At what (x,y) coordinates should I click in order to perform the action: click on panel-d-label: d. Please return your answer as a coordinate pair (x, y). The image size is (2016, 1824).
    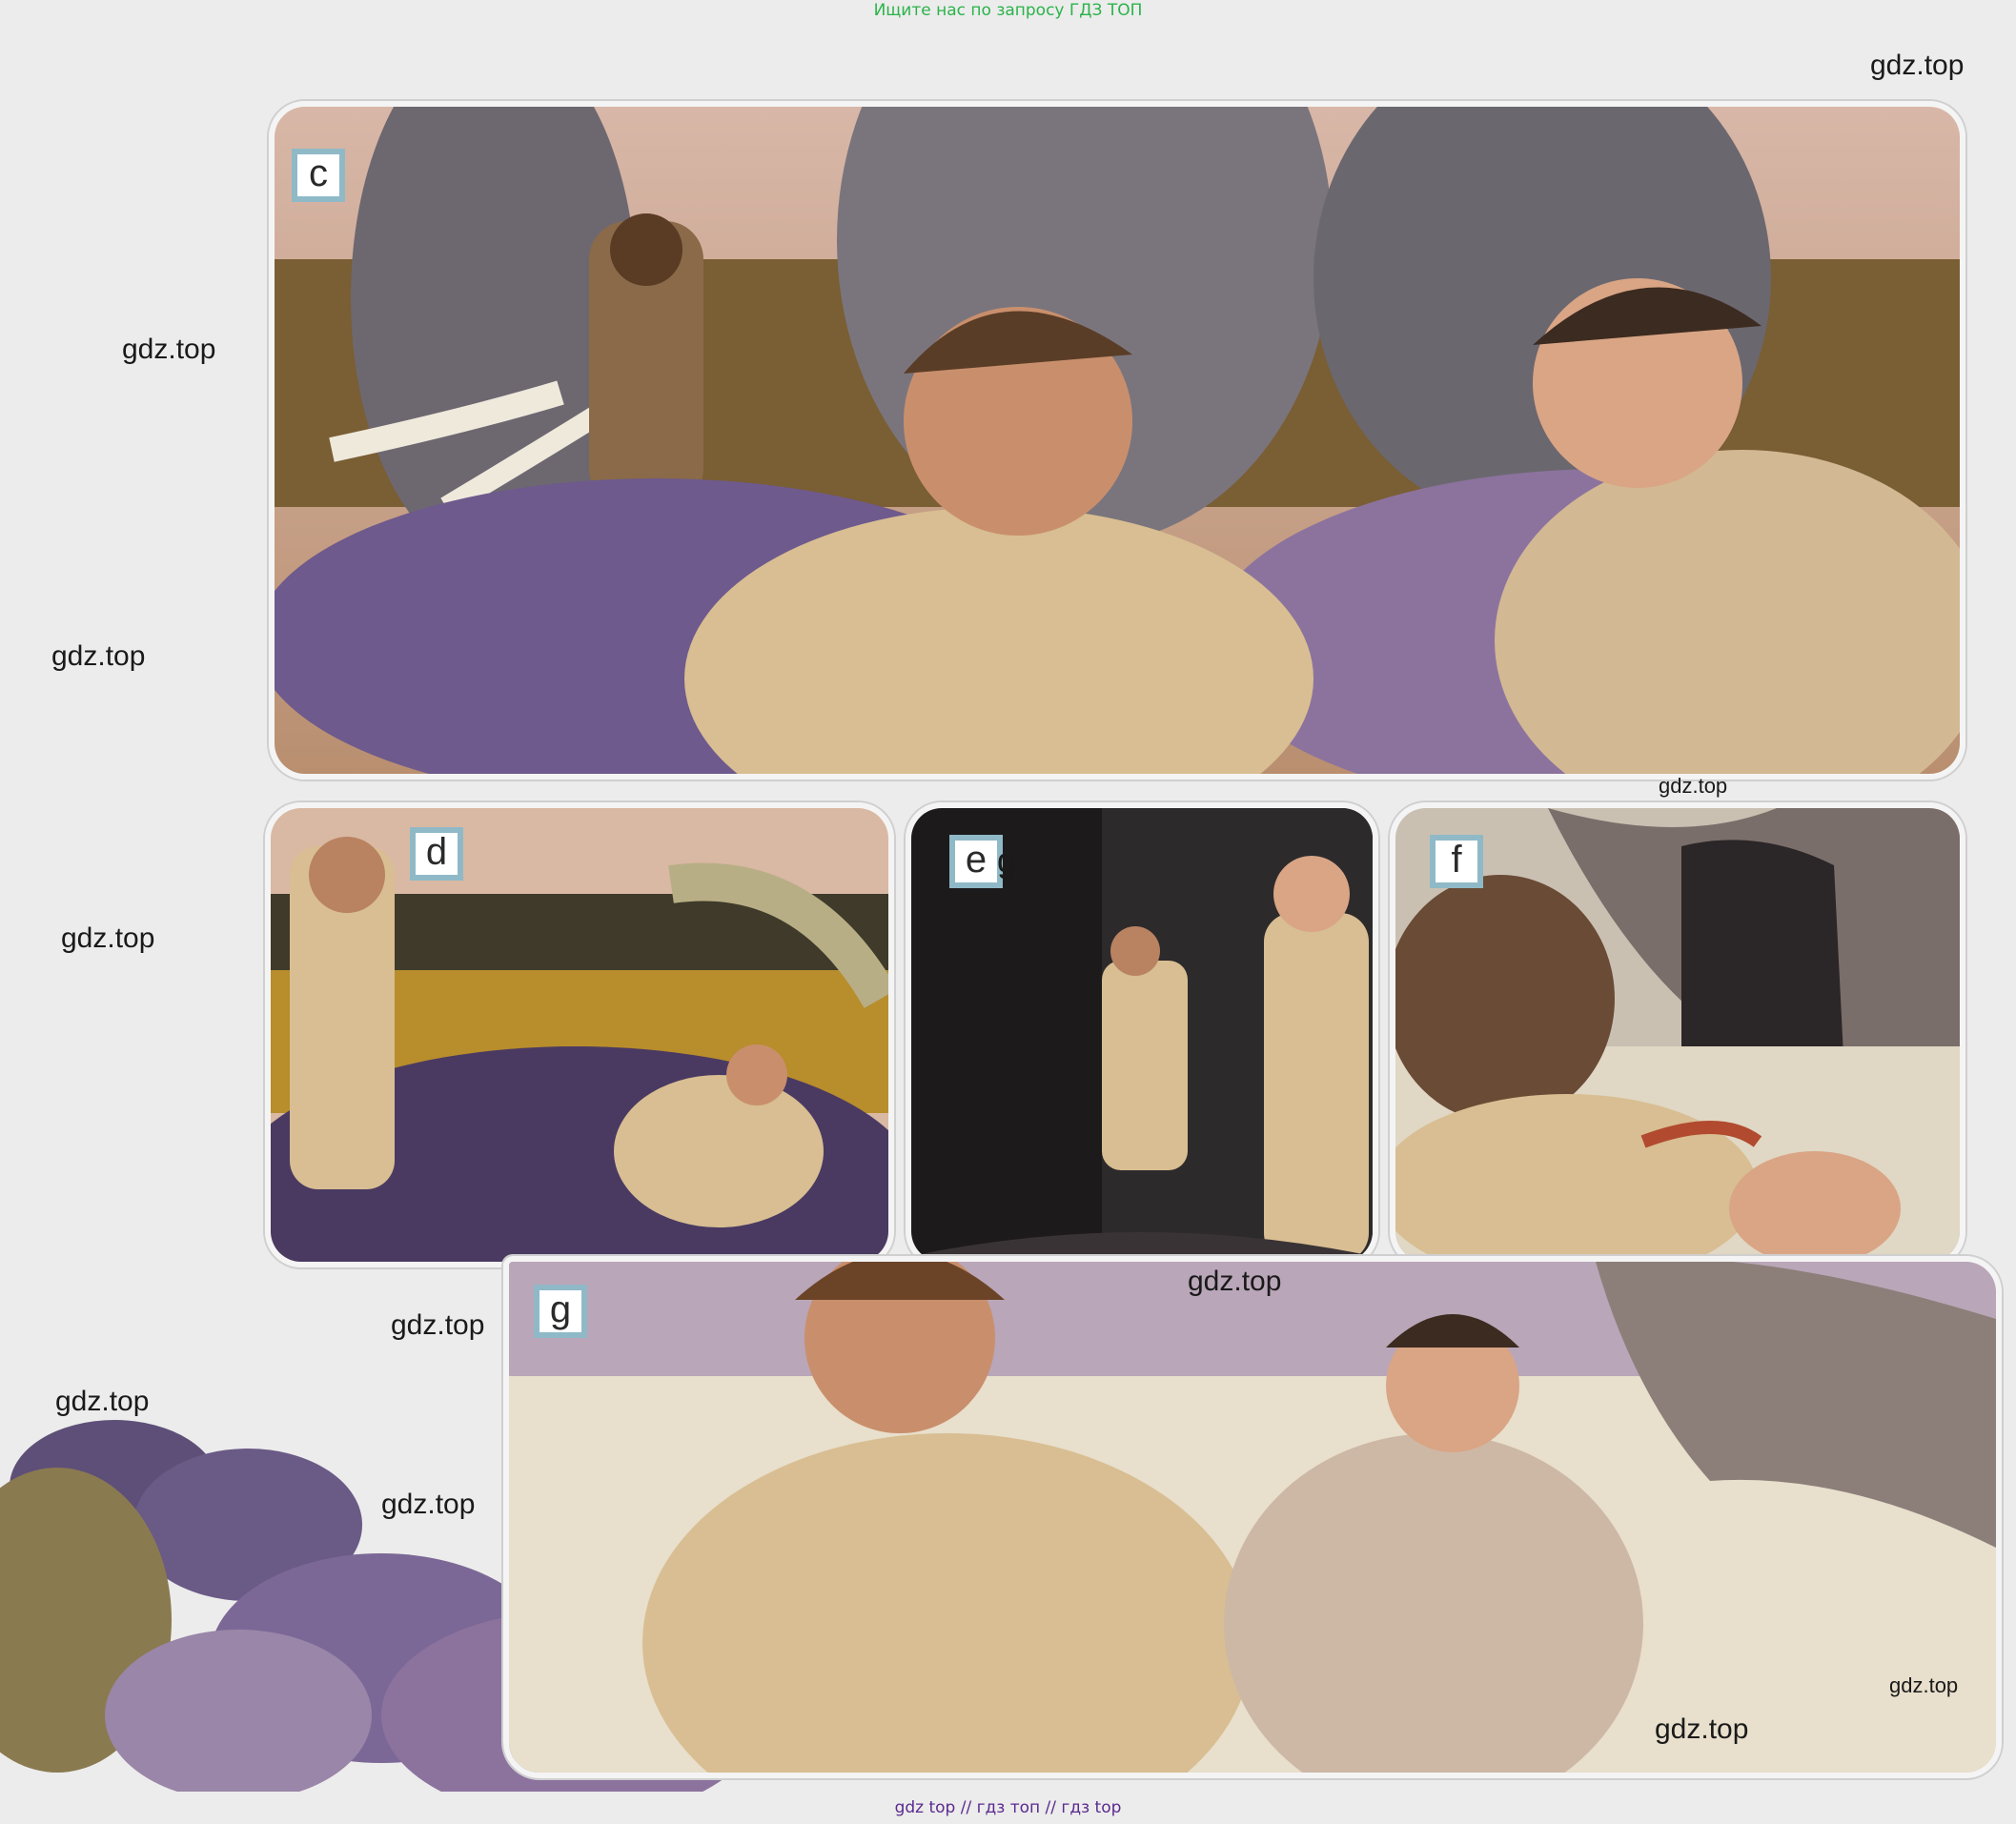
    Looking at the image, I should click on (436, 854).